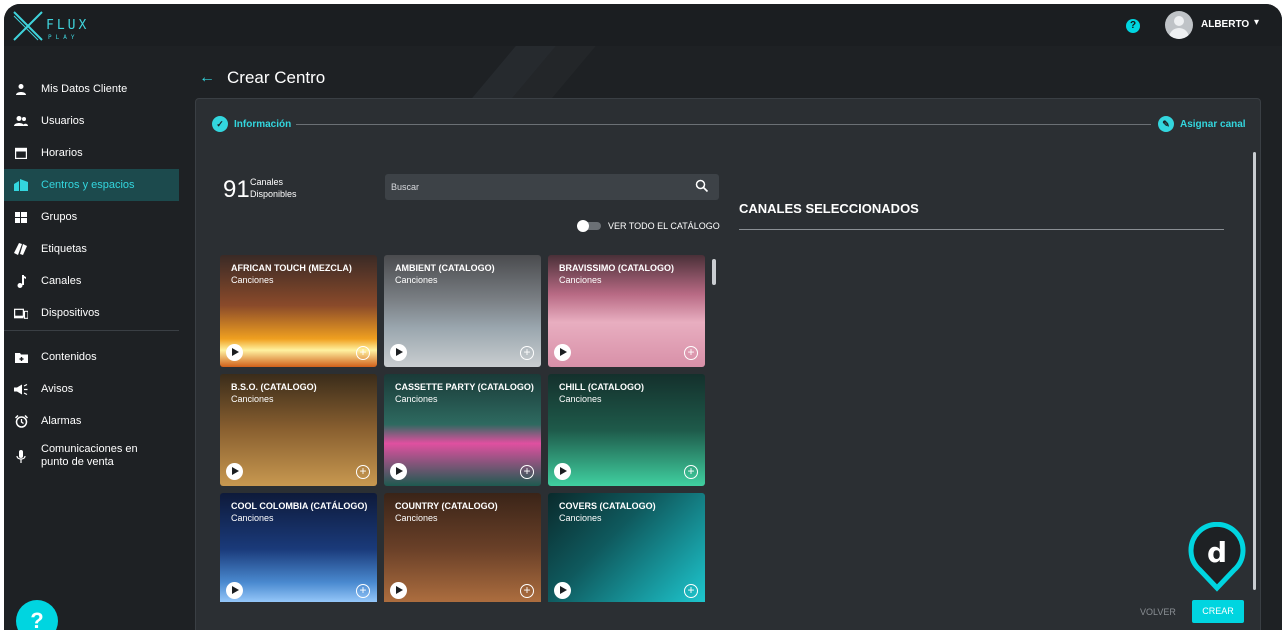 The height and width of the screenshot is (630, 1286). What do you see at coordinates (1217, 557) in the screenshot?
I see `d-logo-icon: d` at bounding box center [1217, 557].